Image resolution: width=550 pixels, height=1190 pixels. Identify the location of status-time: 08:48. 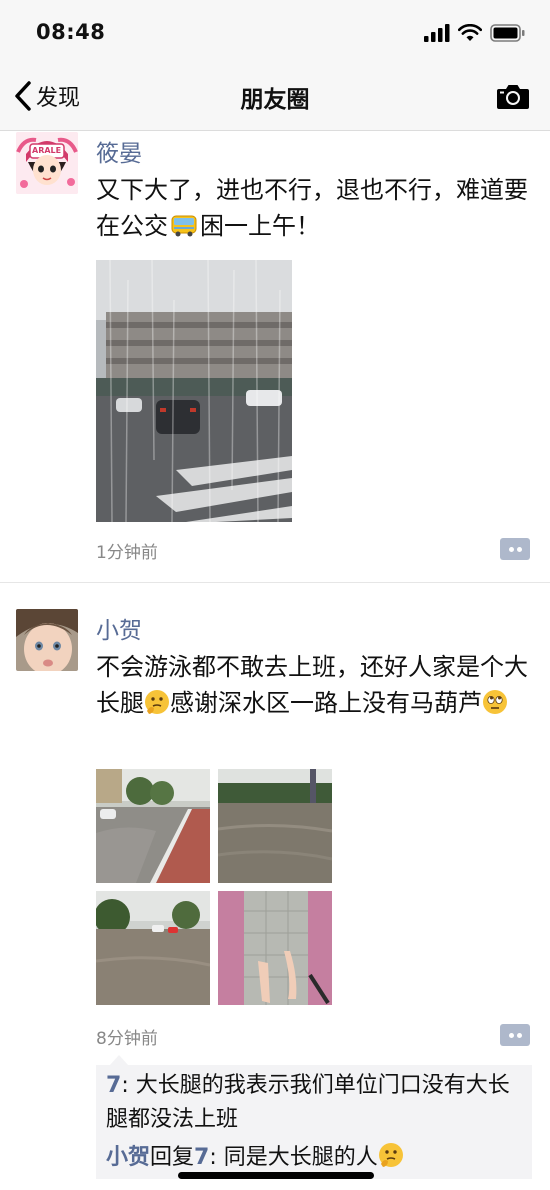
(71, 32).